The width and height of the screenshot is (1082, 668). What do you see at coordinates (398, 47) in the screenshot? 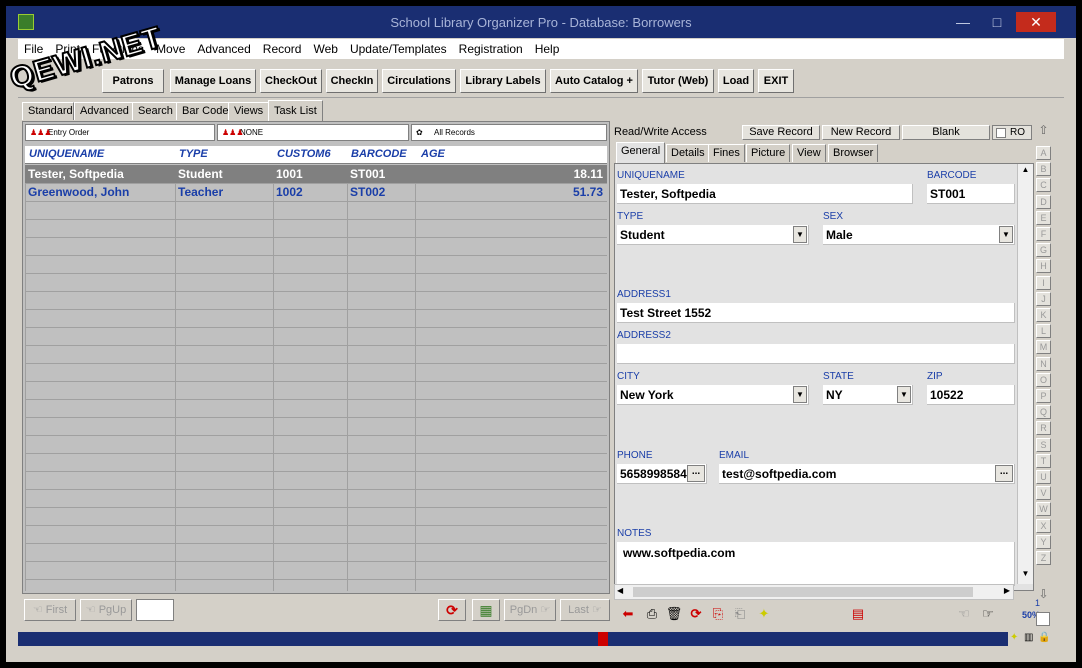
I see `menu-update-templates: Update/Templates` at bounding box center [398, 47].